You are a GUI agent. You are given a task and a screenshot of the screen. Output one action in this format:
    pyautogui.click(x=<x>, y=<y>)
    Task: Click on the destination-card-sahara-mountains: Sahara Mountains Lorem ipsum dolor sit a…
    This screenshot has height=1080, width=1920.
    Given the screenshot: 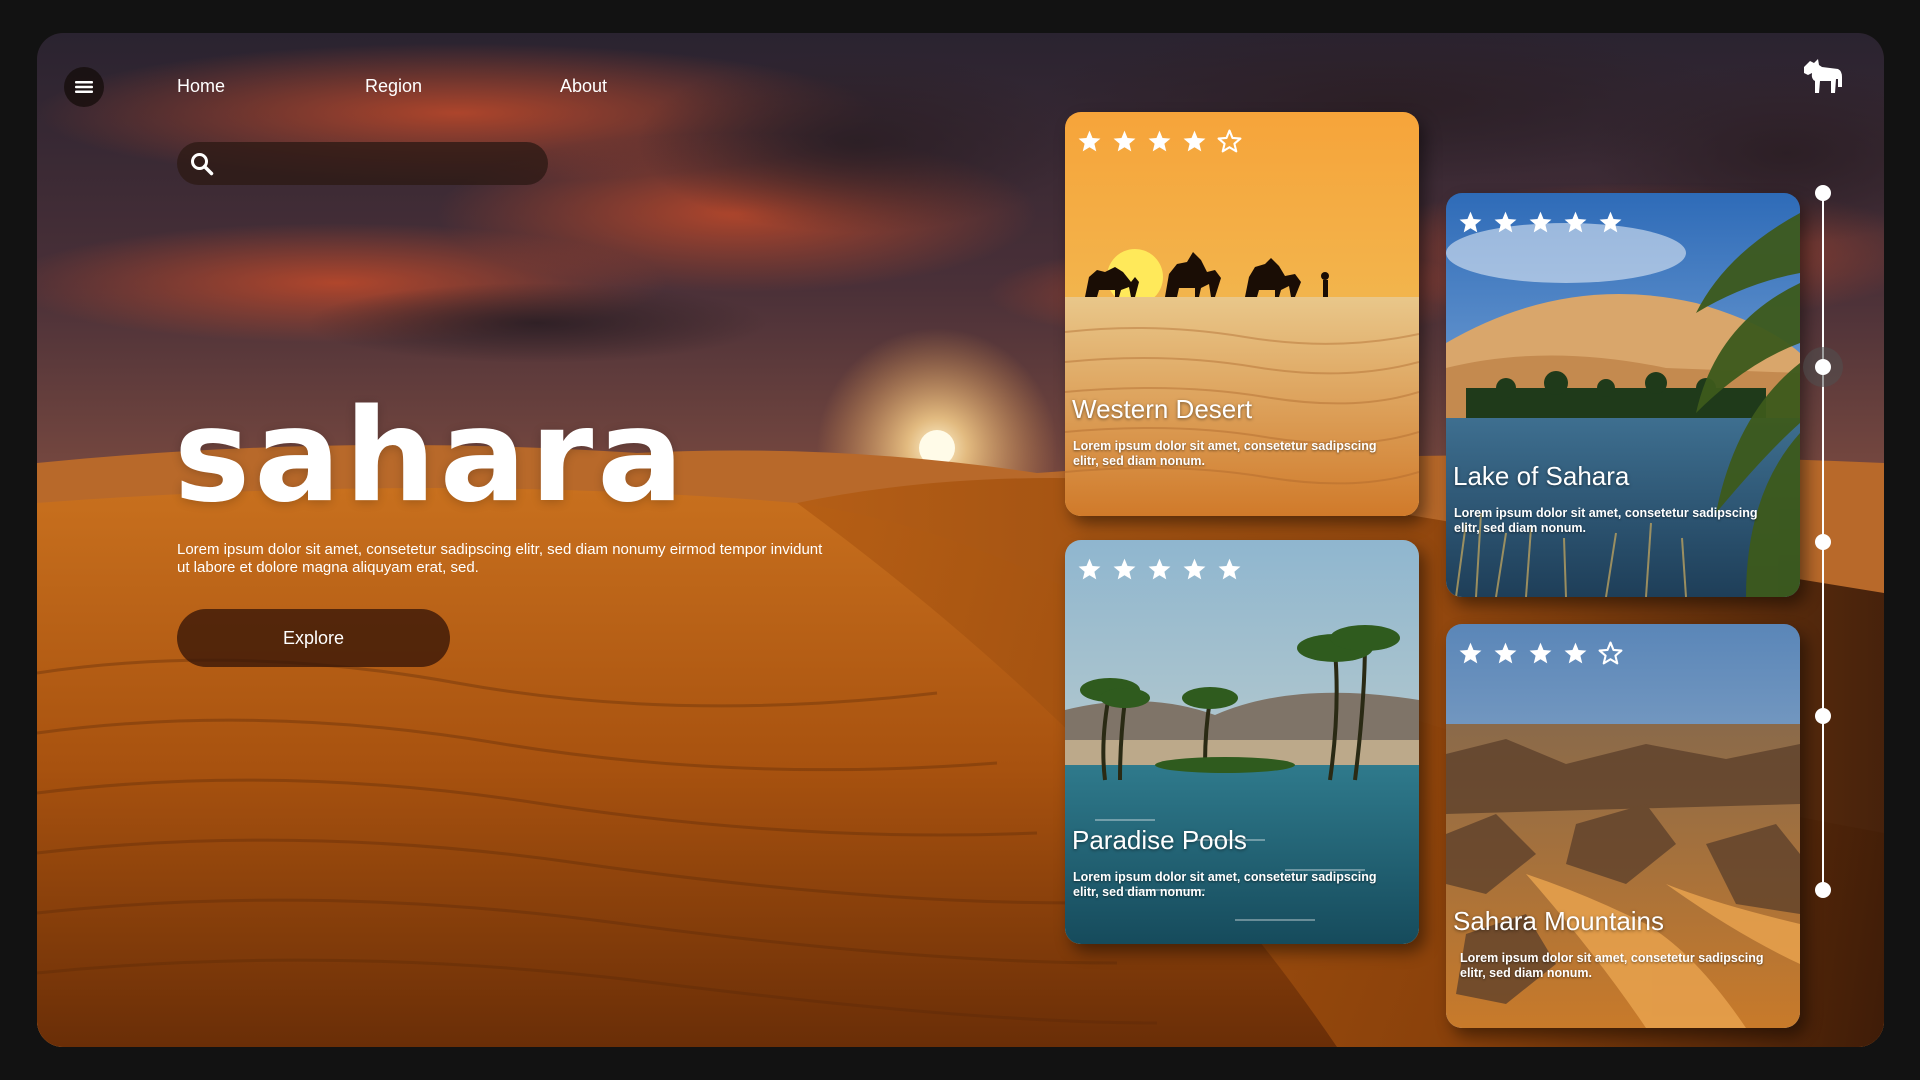 What is the action you would take?
    pyautogui.click(x=1623, y=826)
    